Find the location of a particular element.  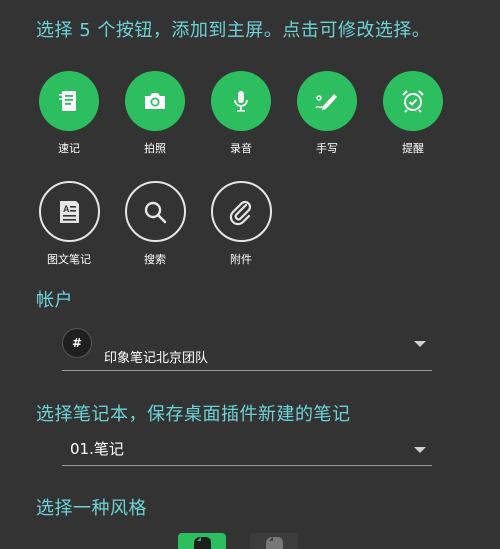

account-dropdown-caret-icon is located at coordinates (420, 344).